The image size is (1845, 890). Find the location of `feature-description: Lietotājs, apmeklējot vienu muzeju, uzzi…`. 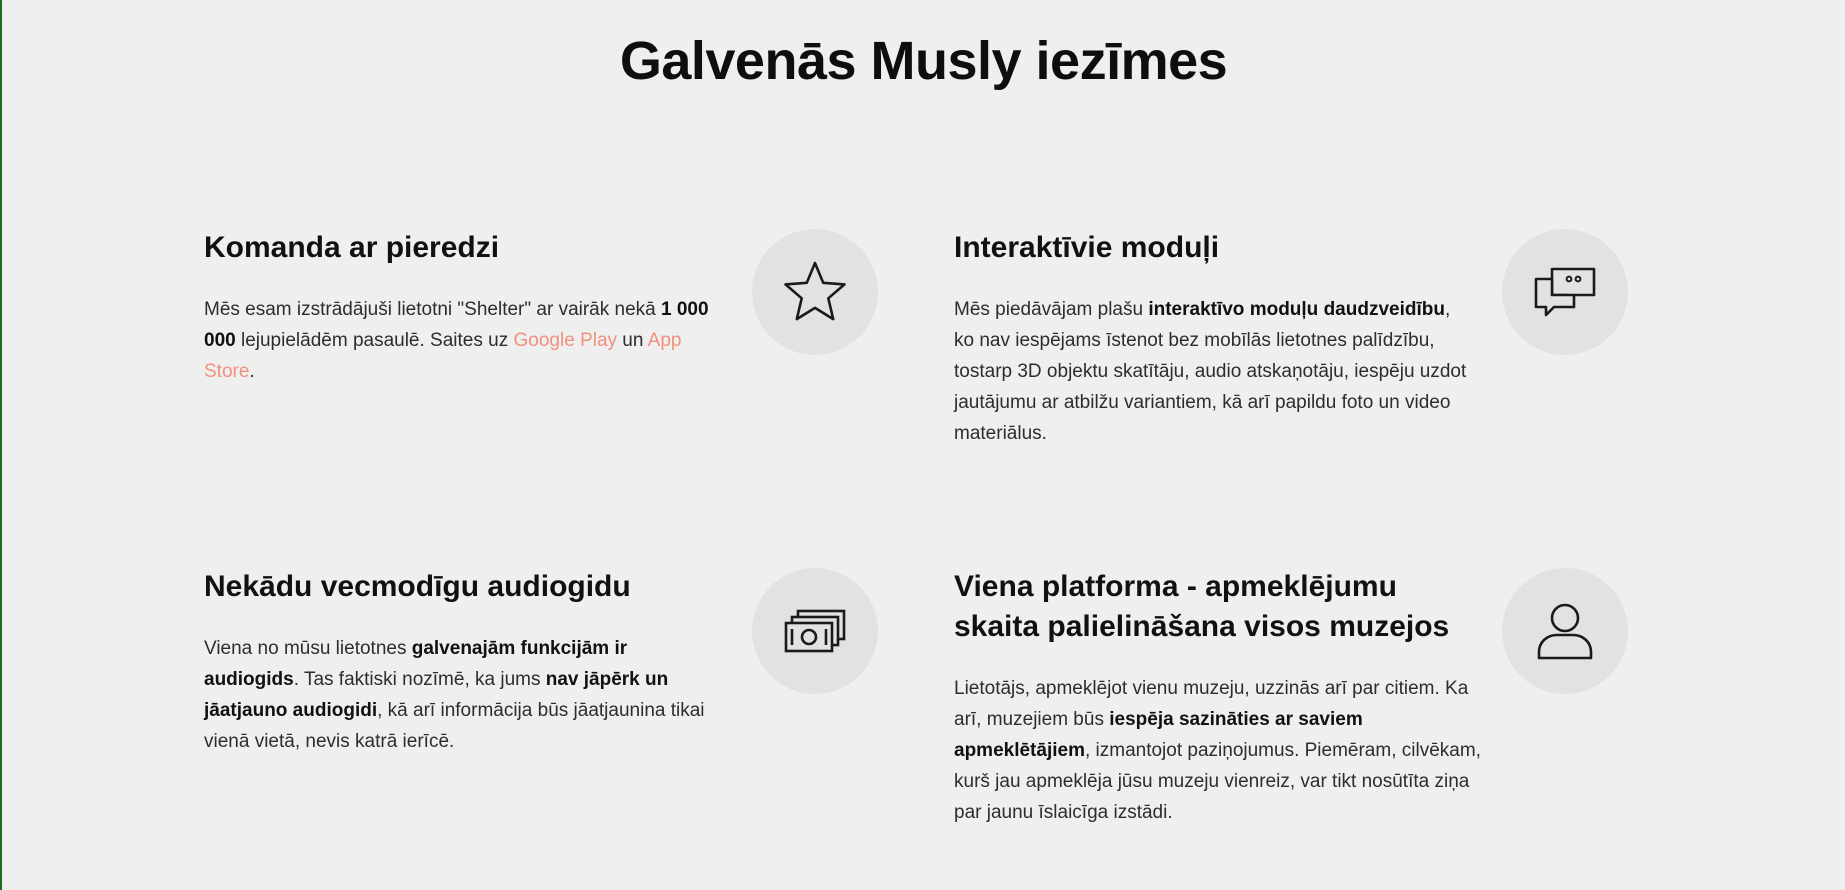

feature-description: Lietotājs, apmeklējot vienu muzeju, uzzi… is located at coordinates (1217, 750).